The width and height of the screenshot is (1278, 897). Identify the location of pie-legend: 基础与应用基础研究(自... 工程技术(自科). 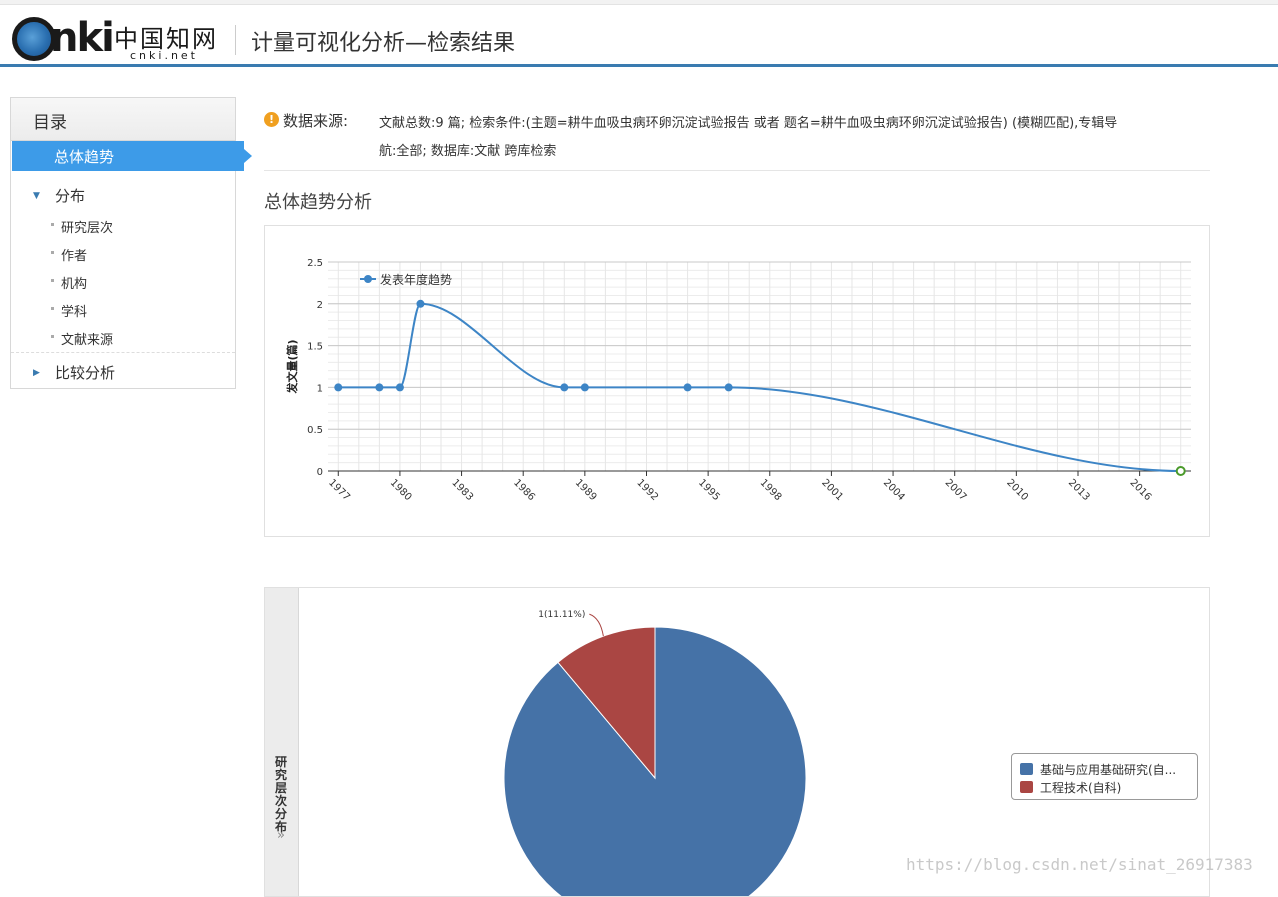
(1104, 776).